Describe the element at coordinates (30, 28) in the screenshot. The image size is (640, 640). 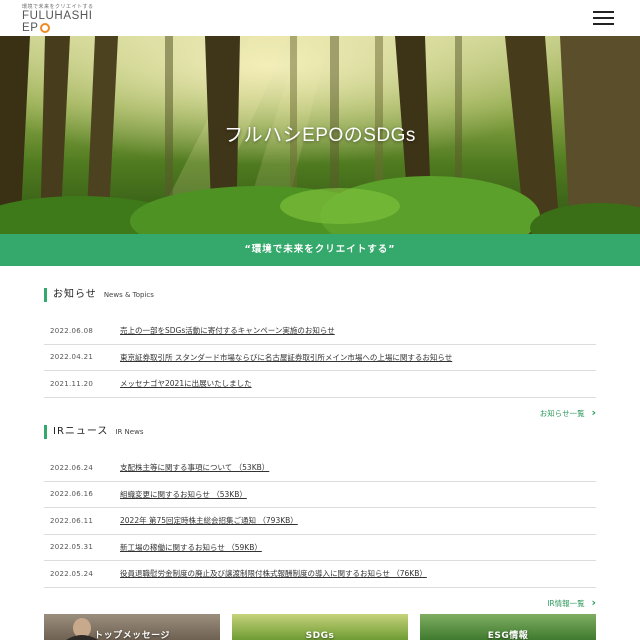
I see `logo-line2-text: EP` at that location.